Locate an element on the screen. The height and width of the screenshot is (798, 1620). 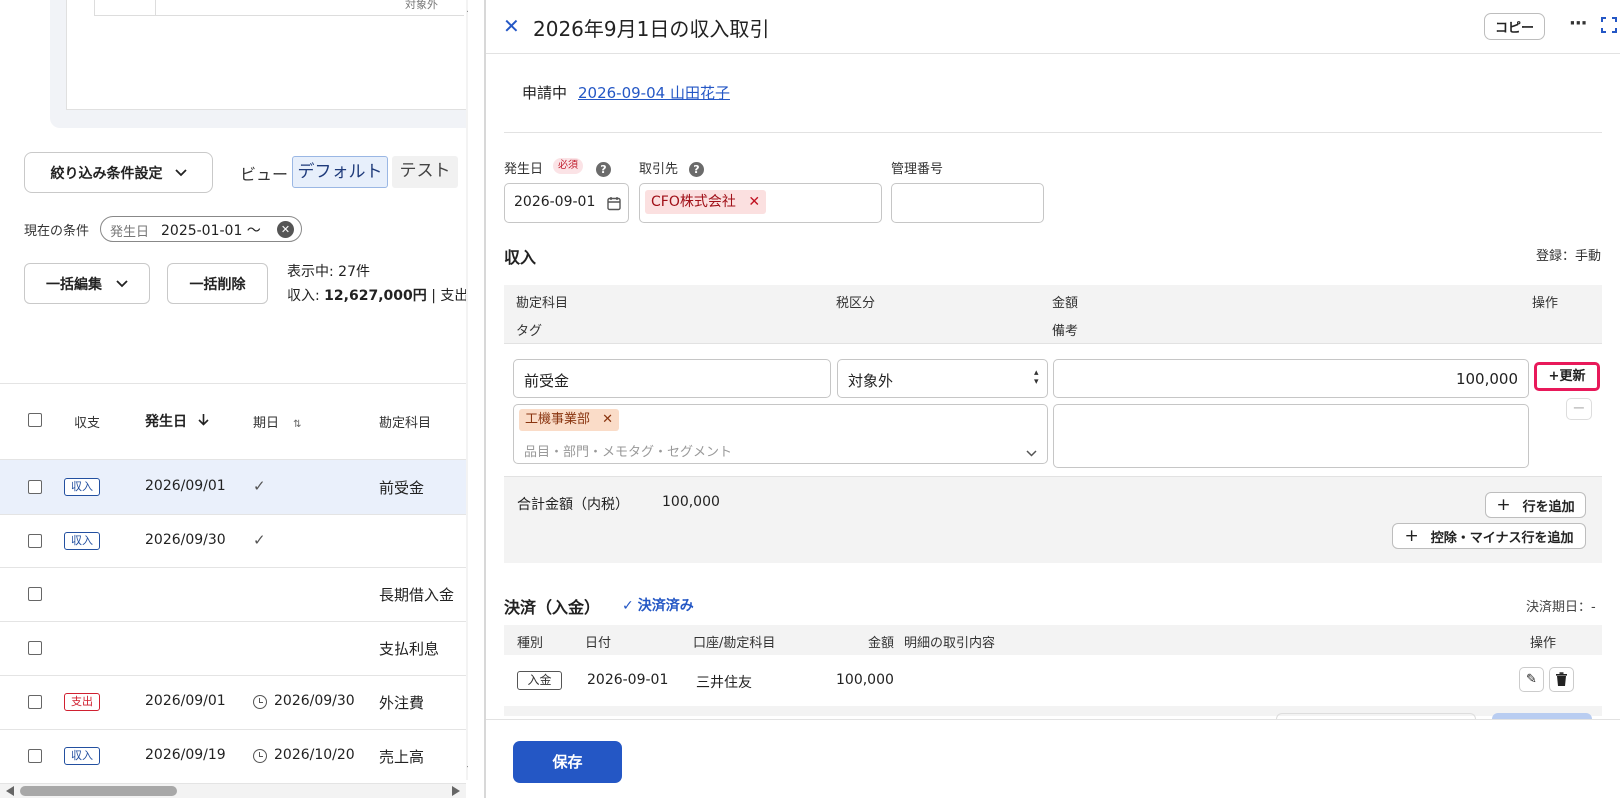
table-row: 収入 2026/09/19 2026/10/20 売上高 is located at coordinates (233, 756).